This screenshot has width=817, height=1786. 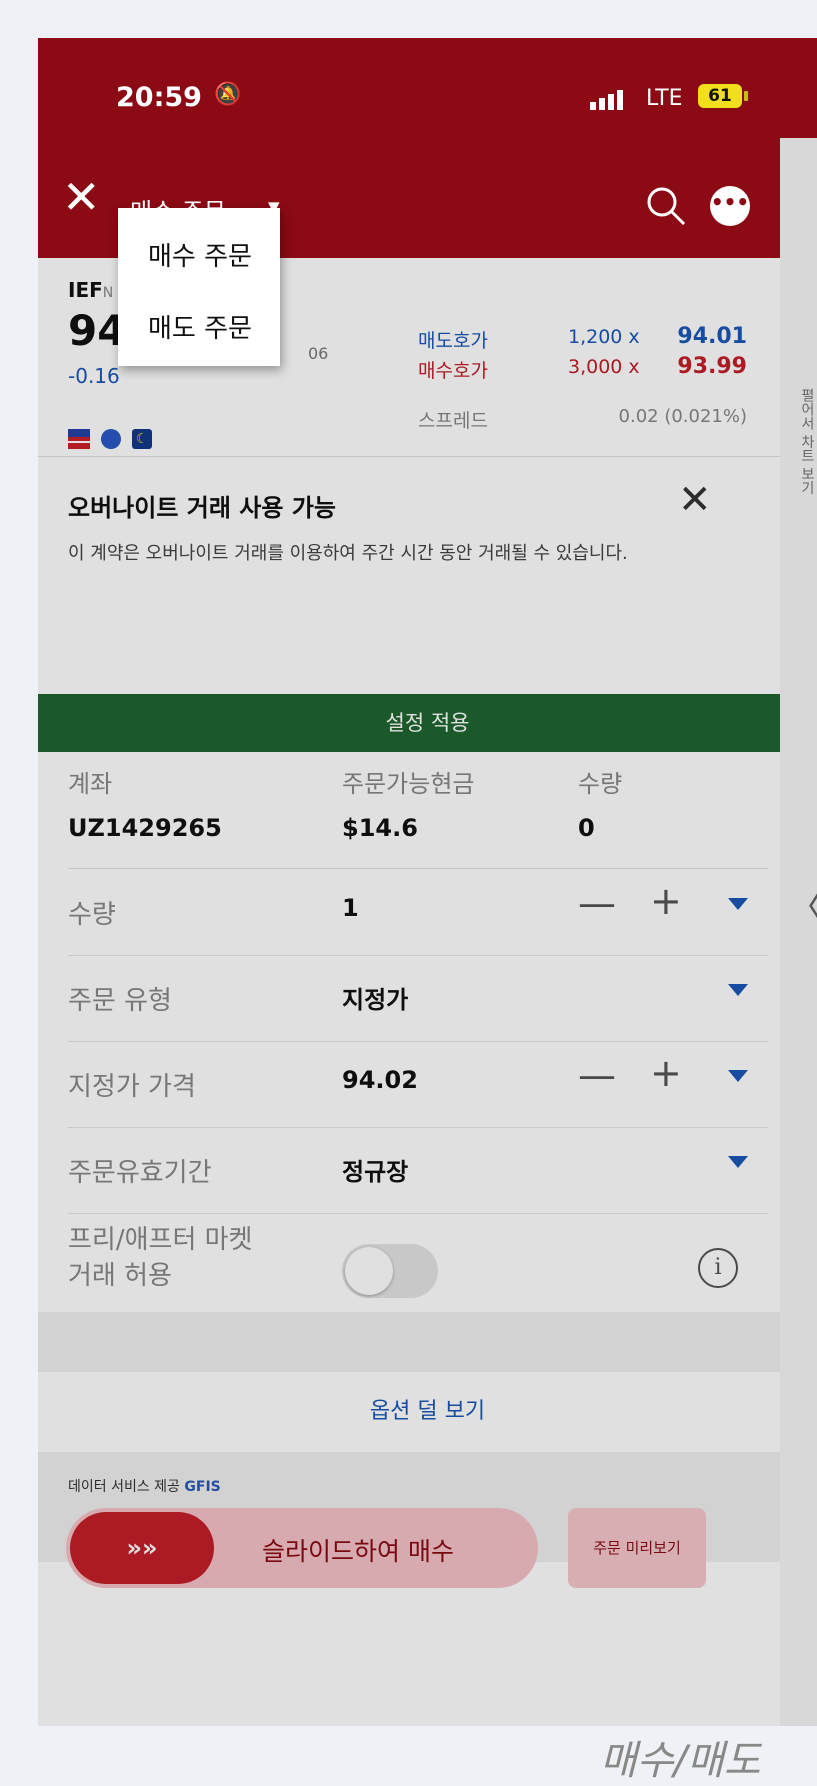 I want to click on chart-side-rail: 펼어서 차트 보기 〈, so click(x=798, y=932).